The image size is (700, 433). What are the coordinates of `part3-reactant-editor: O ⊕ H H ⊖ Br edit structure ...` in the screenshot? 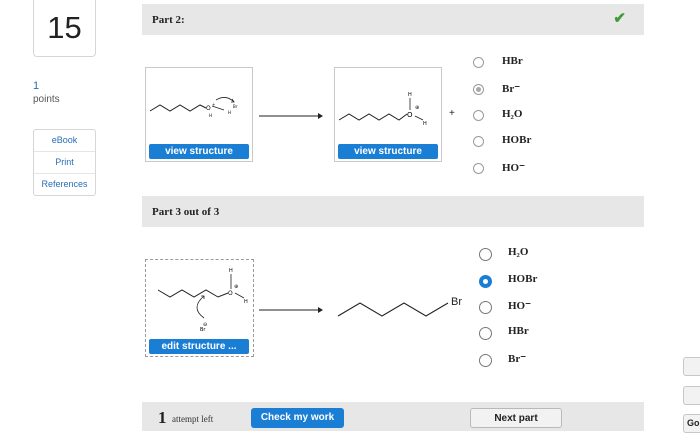 It's located at (199, 308).